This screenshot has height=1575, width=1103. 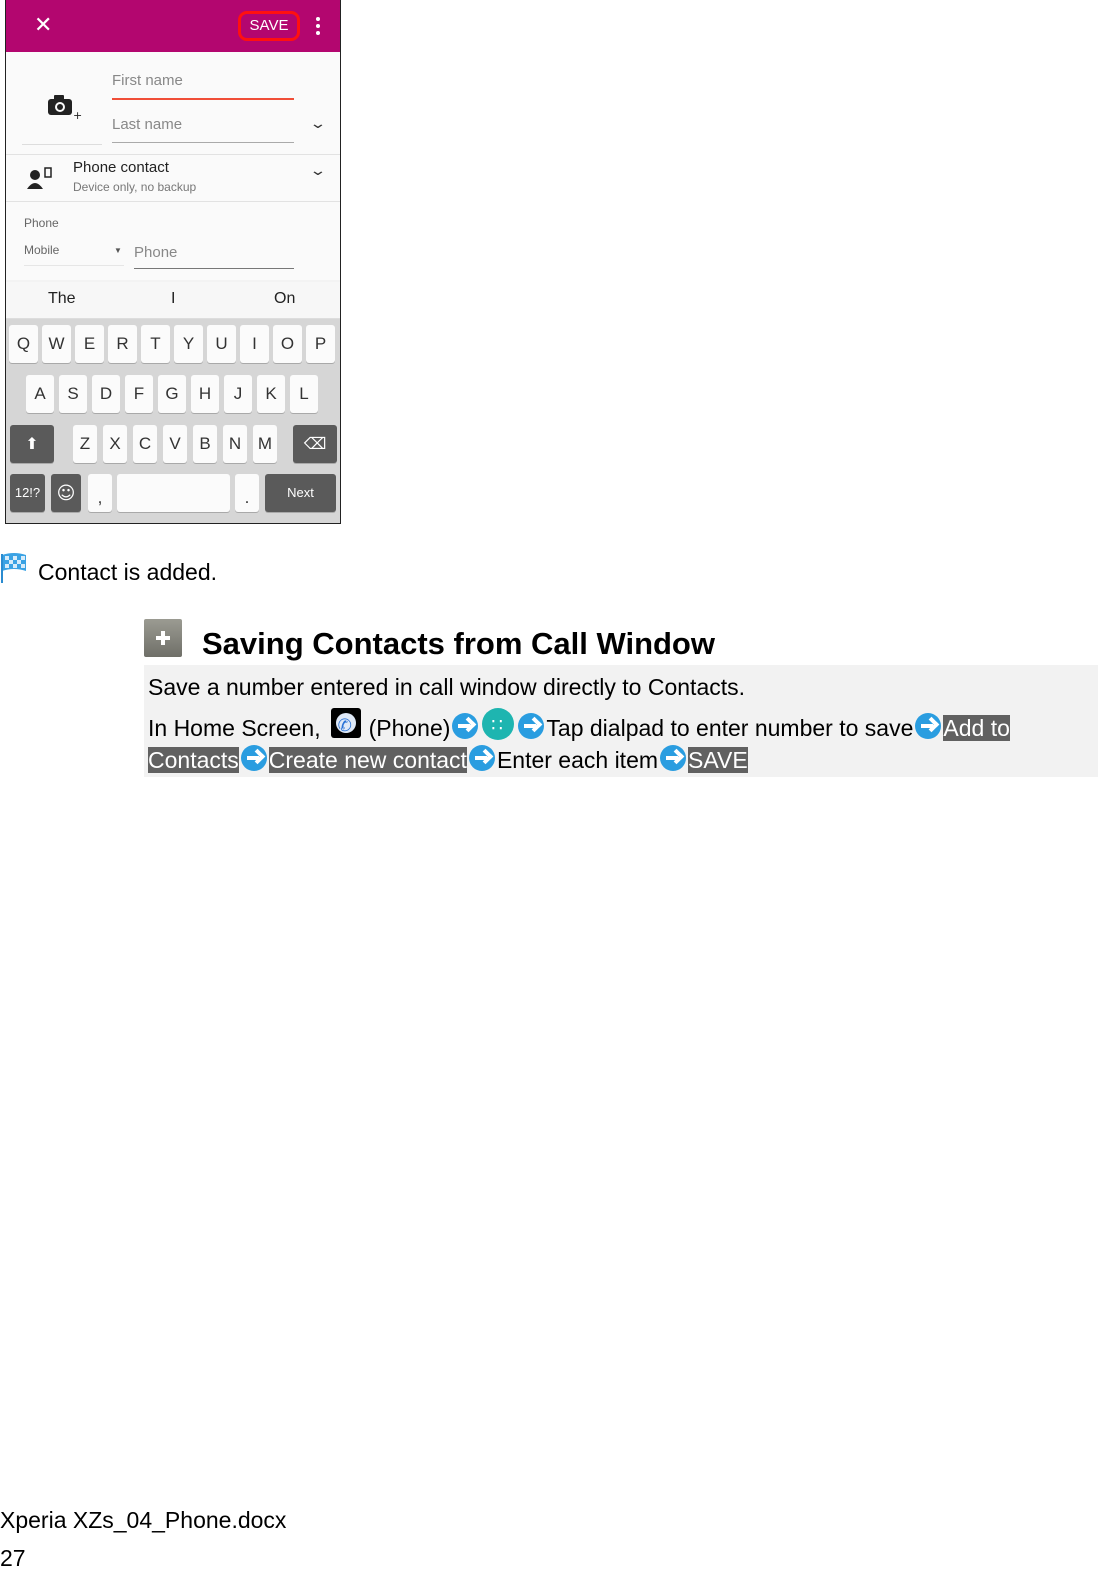 What do you see at coordinates (577, 760) in the screenshot?
I see `step-text: Enter each item` at bounding box center [577, 760].